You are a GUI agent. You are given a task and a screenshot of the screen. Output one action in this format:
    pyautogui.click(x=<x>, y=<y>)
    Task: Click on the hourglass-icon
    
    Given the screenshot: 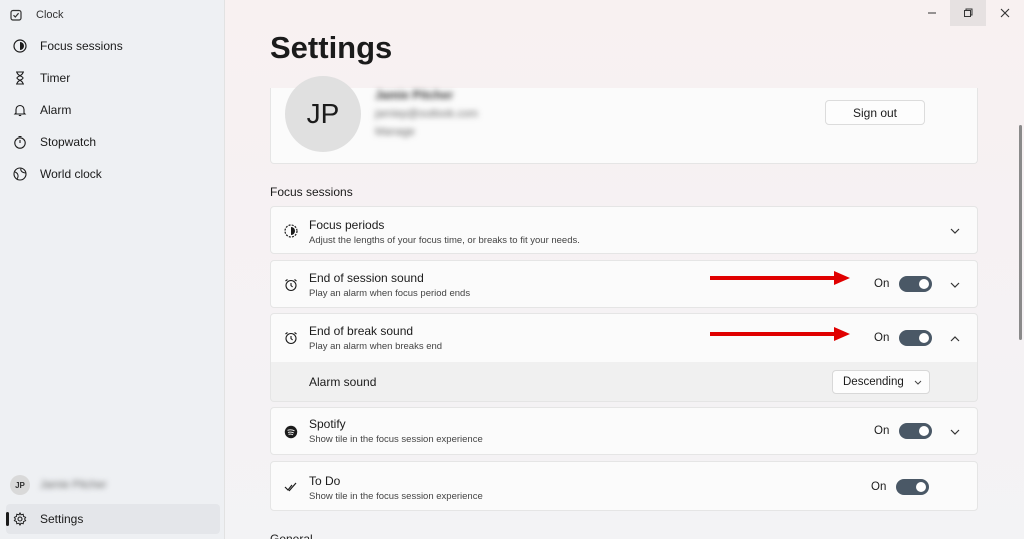 What is the action you would take?
    pyautogui.click(x=20, y=78)
    